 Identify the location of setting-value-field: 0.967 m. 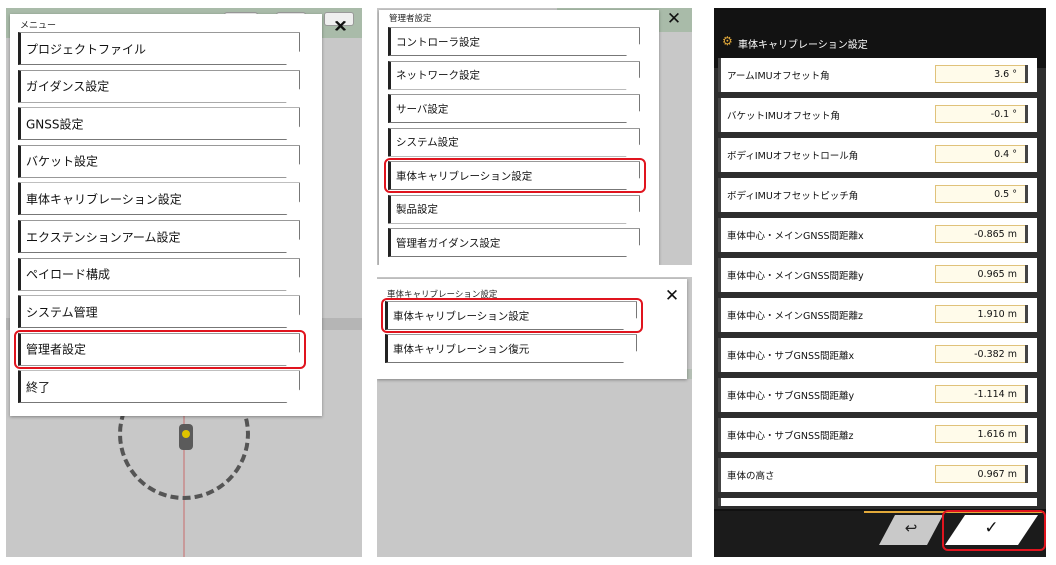
(981, 474).